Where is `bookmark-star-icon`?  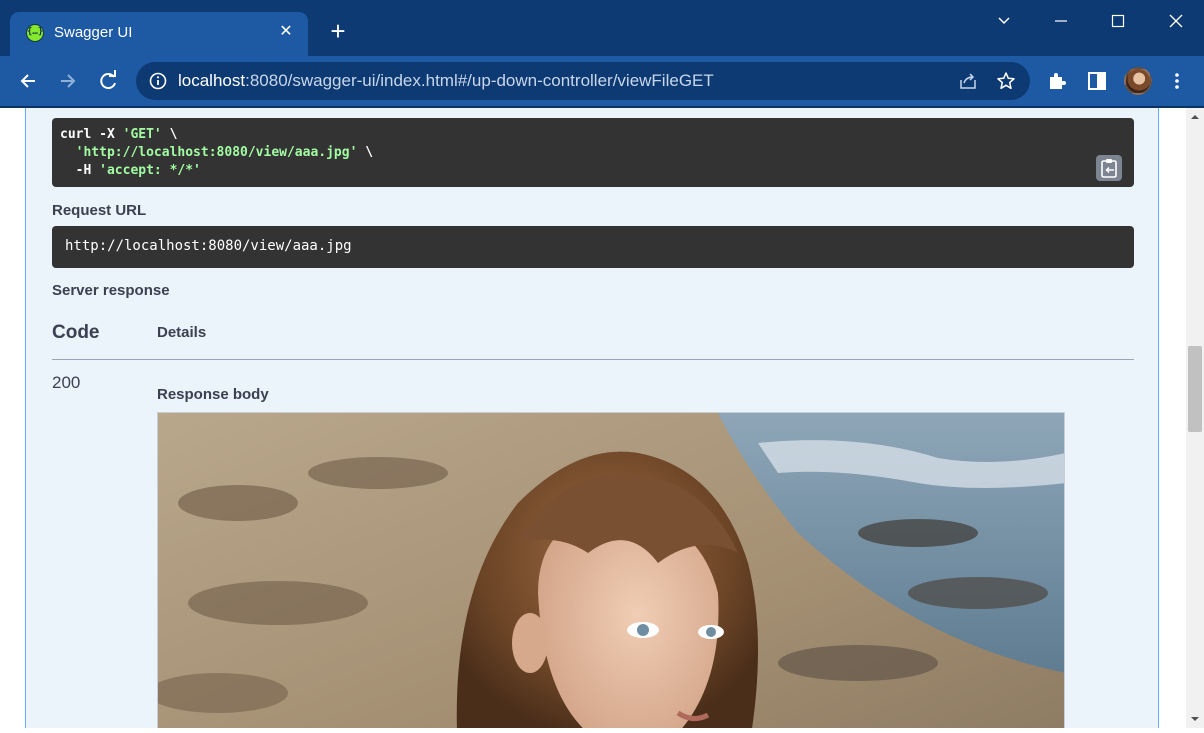 bookmark-star-icon is located at coordinates (1006, 81).